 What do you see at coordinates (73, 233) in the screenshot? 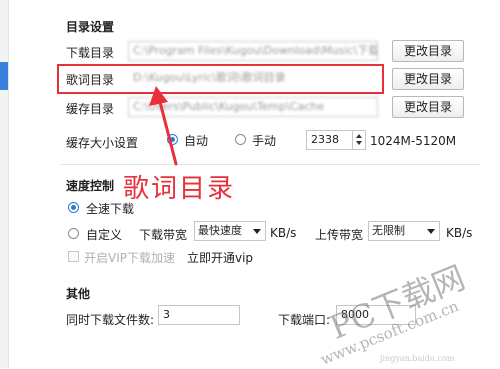
I see `custom-speed-radio` at bounding box center [73, 233].